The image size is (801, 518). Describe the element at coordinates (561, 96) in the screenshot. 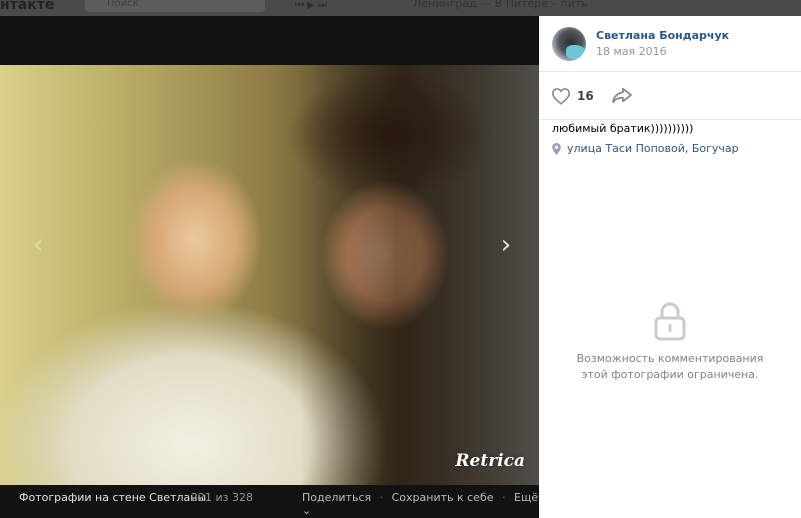

I see `heart-icon` at that location.